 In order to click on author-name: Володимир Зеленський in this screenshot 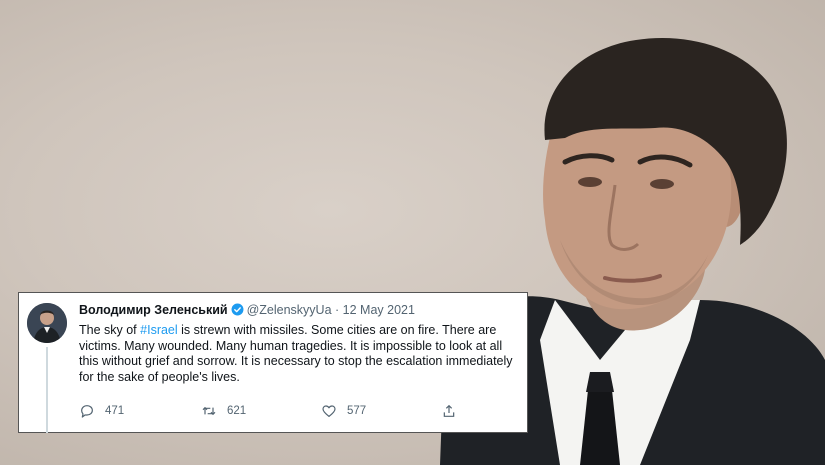, I will do `click(153, 310)`.